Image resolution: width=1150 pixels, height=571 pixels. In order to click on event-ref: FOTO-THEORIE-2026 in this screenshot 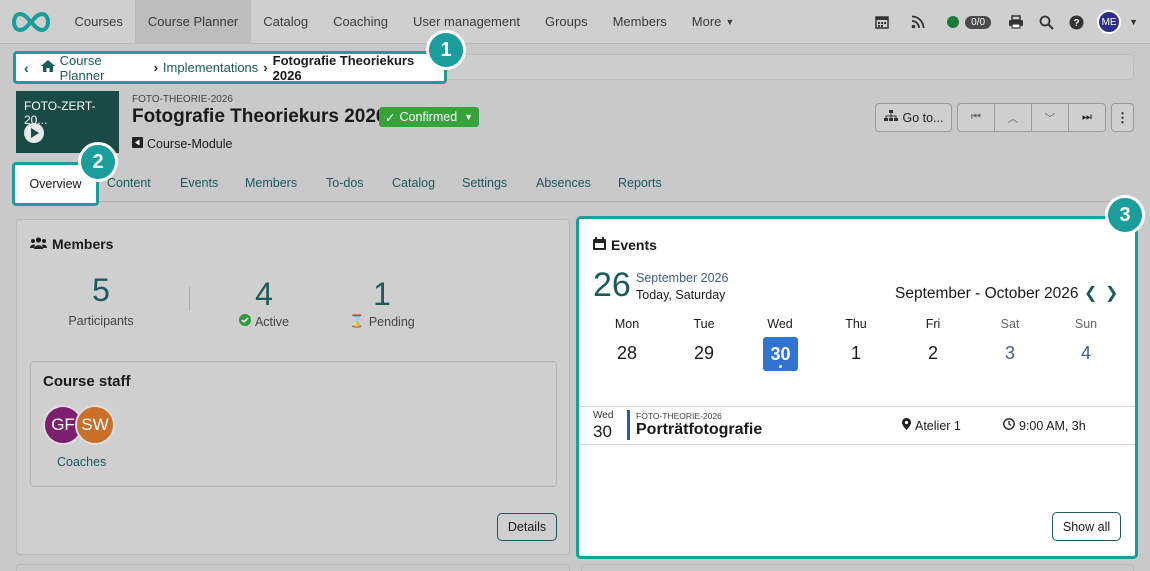, I will do `click(679, 416)`.